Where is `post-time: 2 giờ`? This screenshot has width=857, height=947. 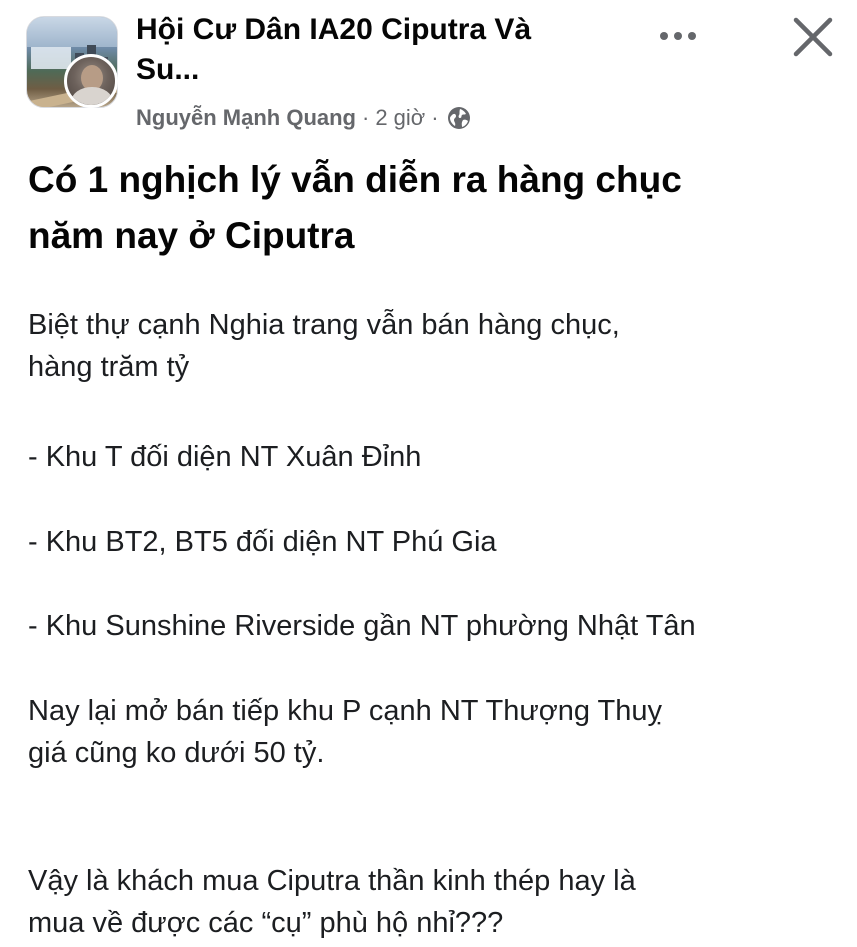
post-time: 2 giờ is located at coordinates (400, 118).